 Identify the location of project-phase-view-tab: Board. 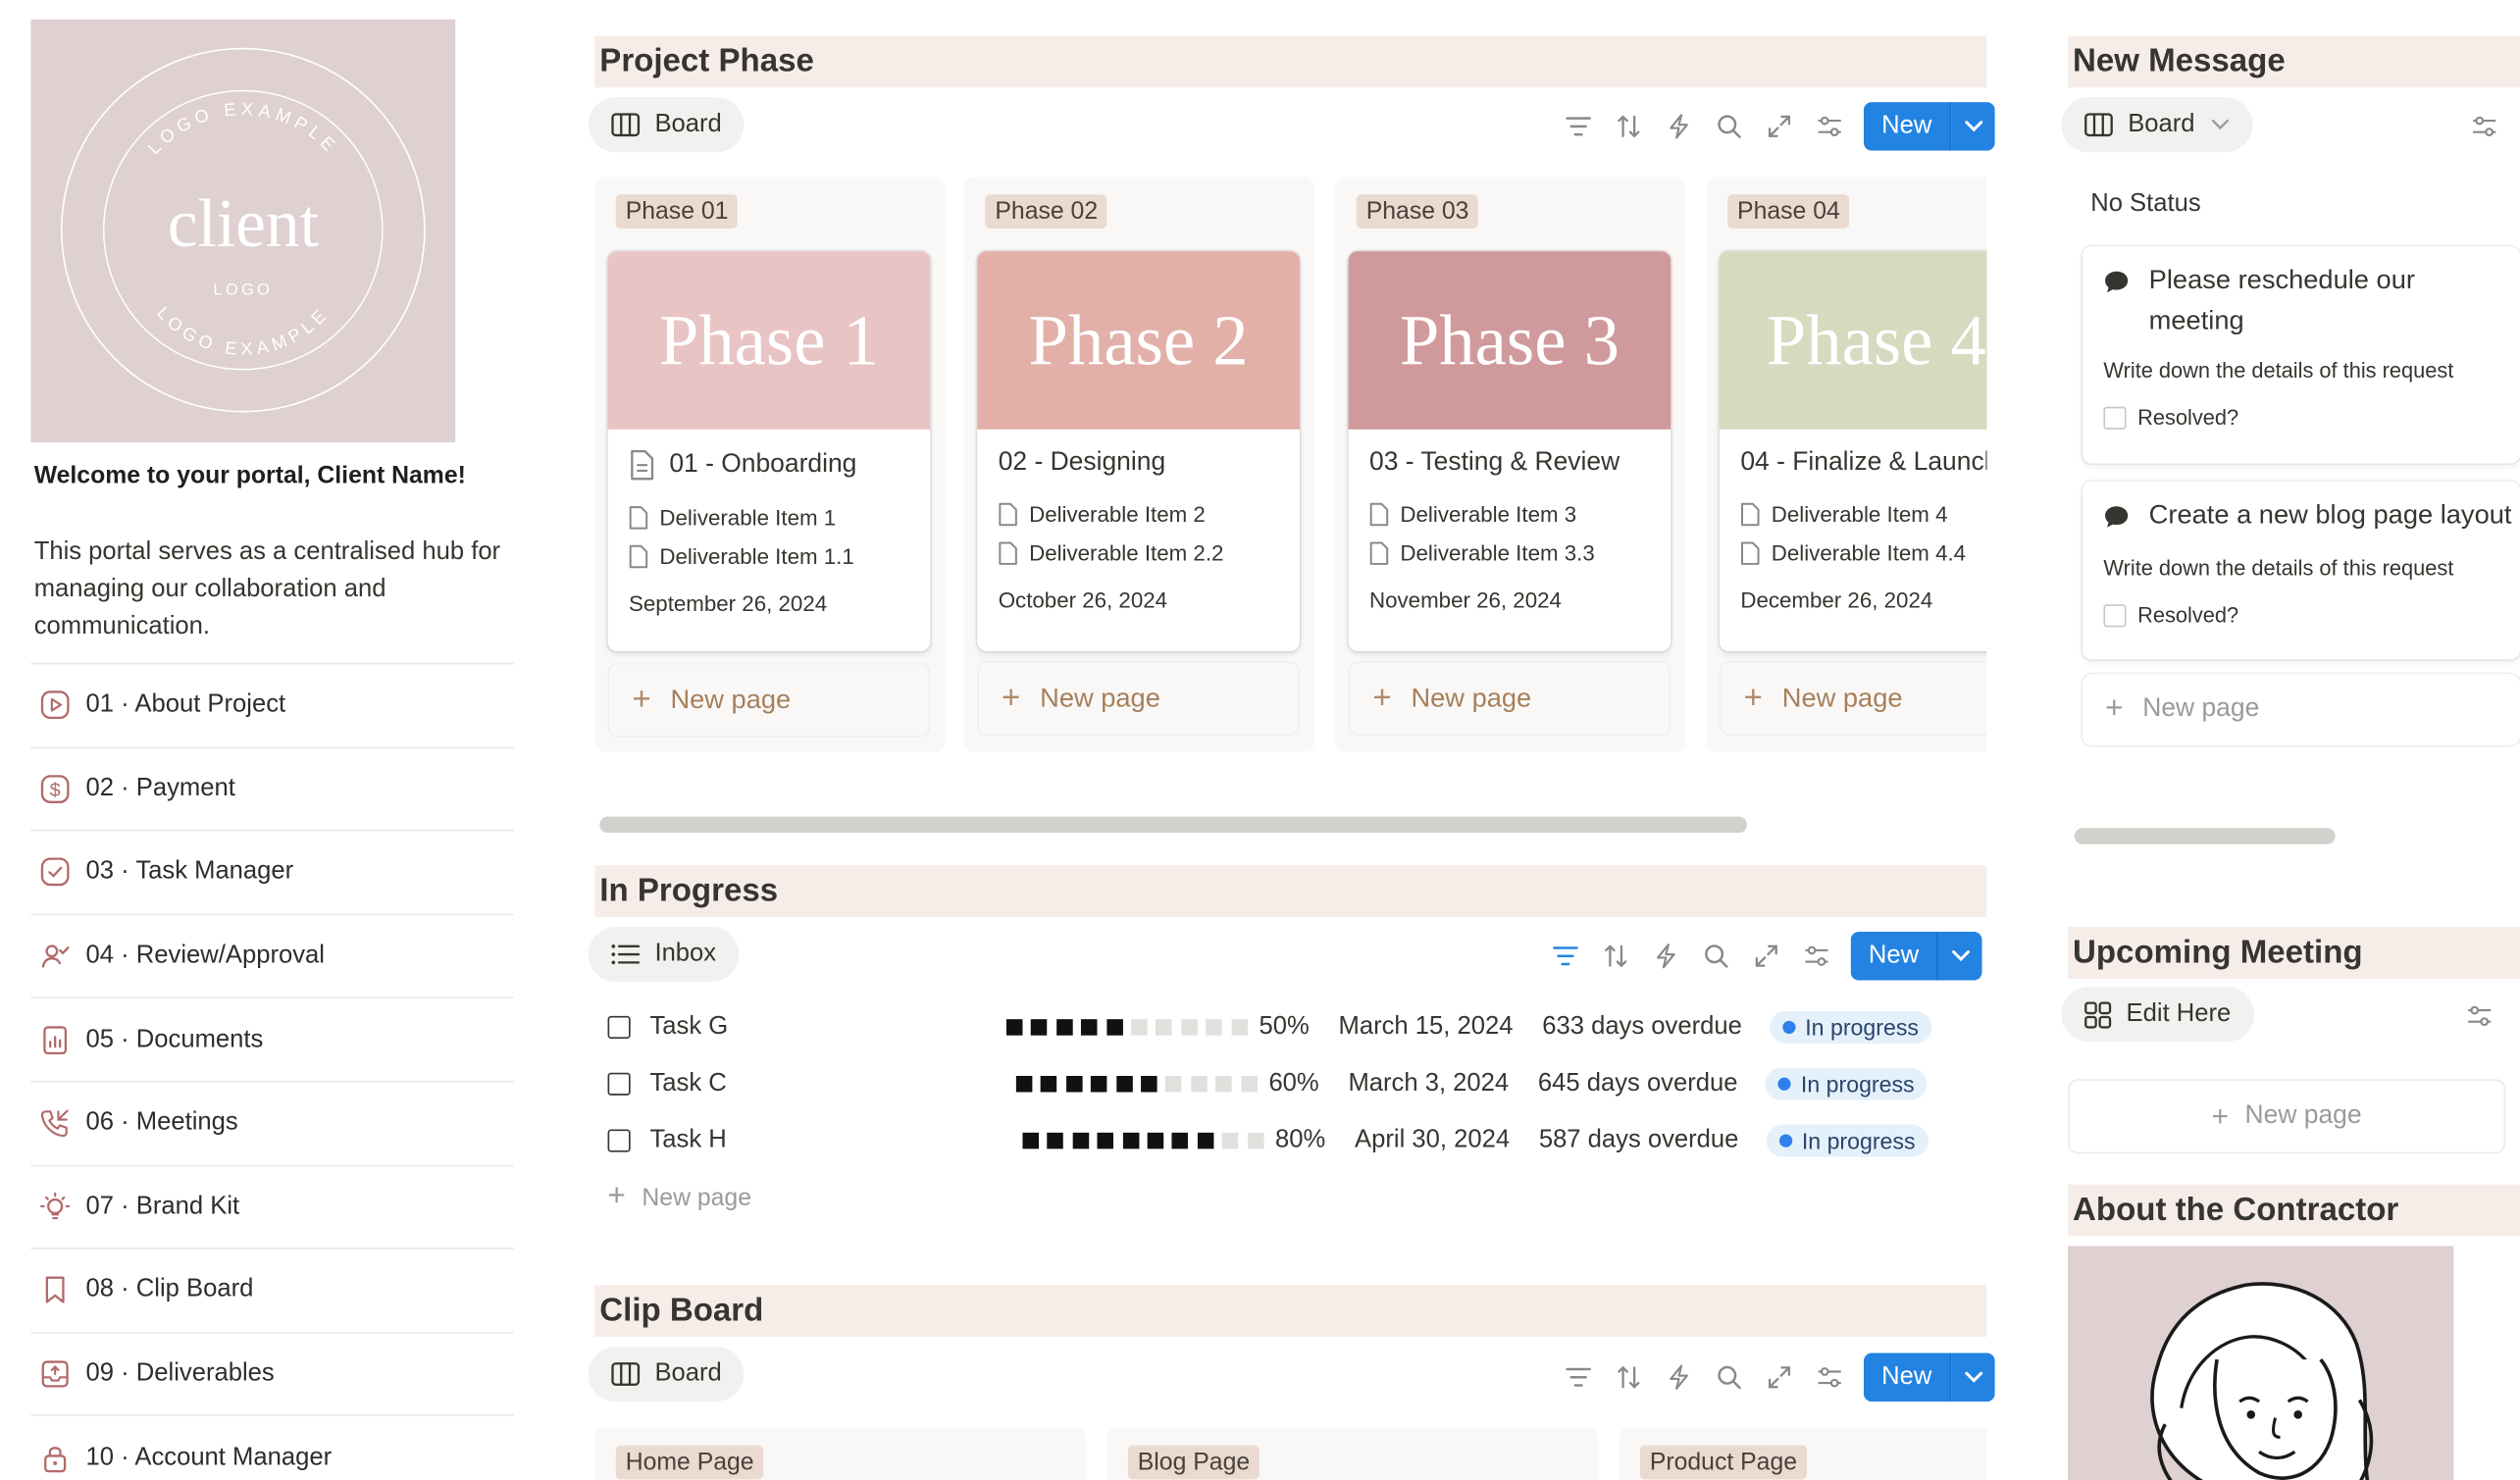
(666, 125).